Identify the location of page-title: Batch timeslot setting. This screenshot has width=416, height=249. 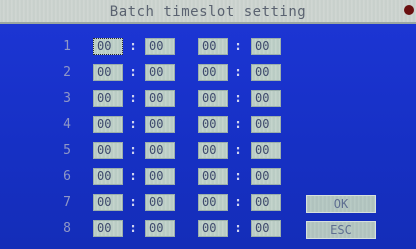
(208, 12).